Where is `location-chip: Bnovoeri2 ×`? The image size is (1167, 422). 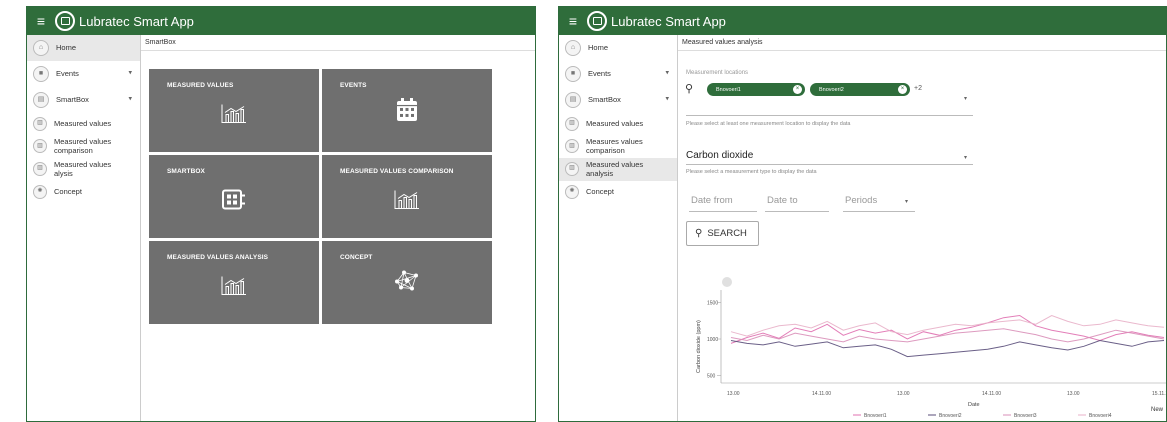 location-chip: Bnovoeri2 × is located at coordinates (860, 89).